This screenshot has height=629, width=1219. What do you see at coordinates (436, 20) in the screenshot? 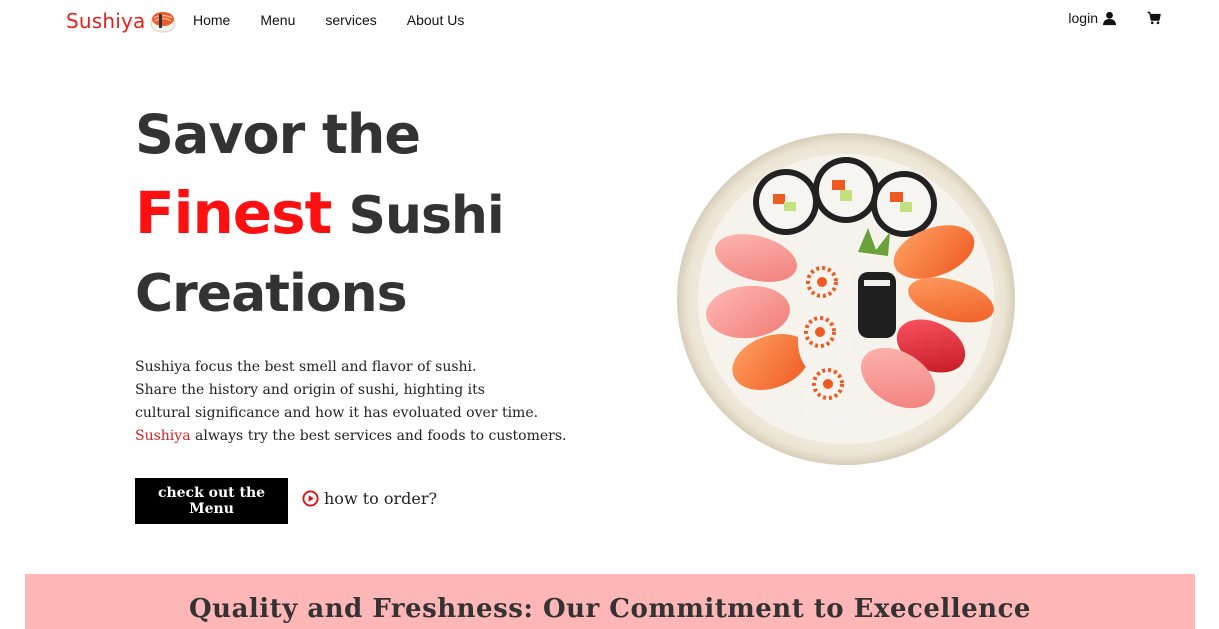
I see `nav-about-us: About Us` at bounding box center [436, 20].